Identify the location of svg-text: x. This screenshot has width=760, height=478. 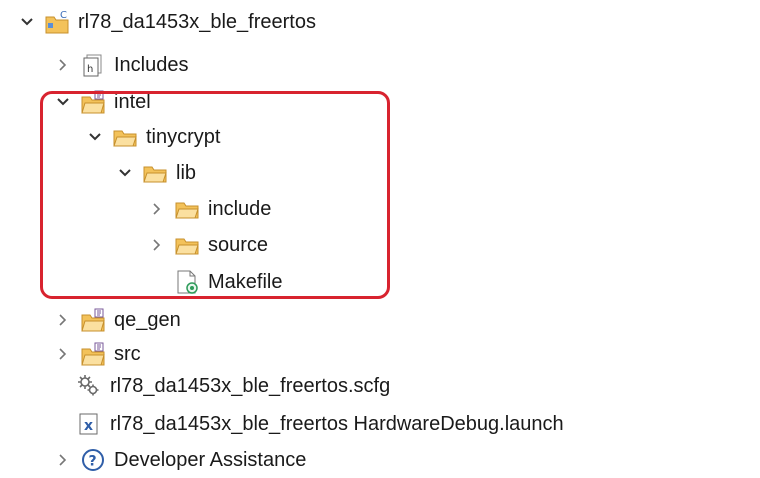
(88, 426).